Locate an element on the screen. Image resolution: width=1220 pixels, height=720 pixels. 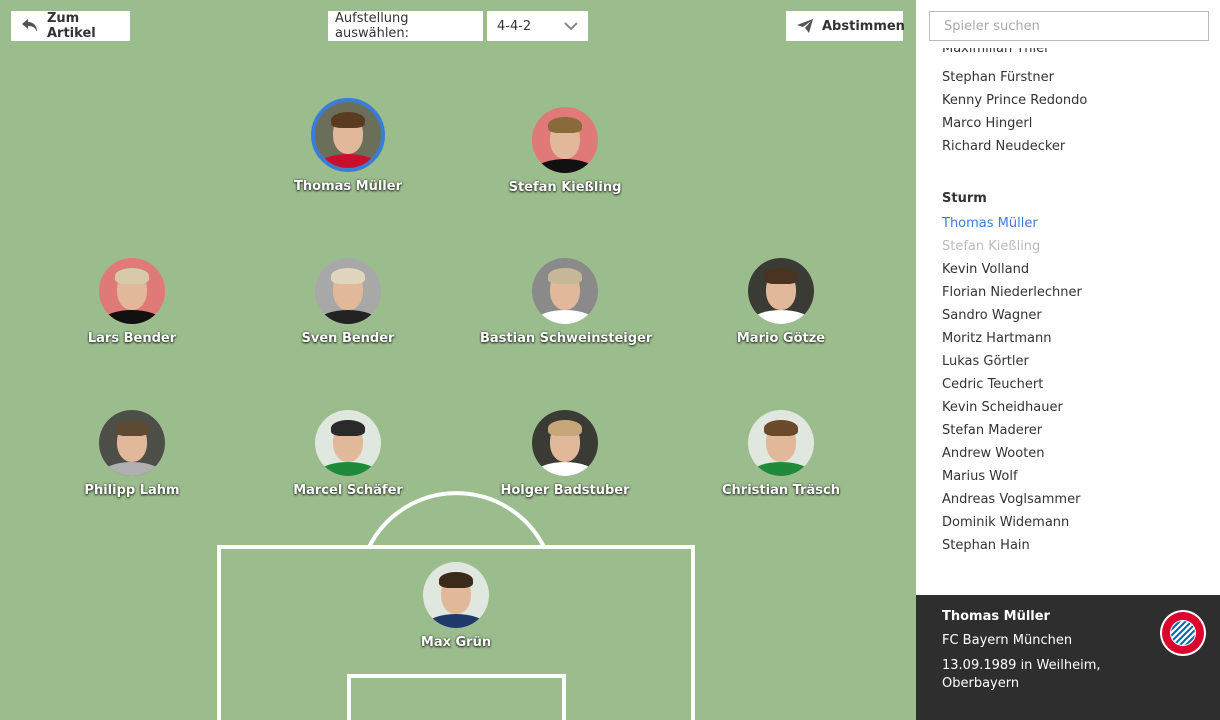
list-item: Kevin Volland is located at coordinates (985, 269).